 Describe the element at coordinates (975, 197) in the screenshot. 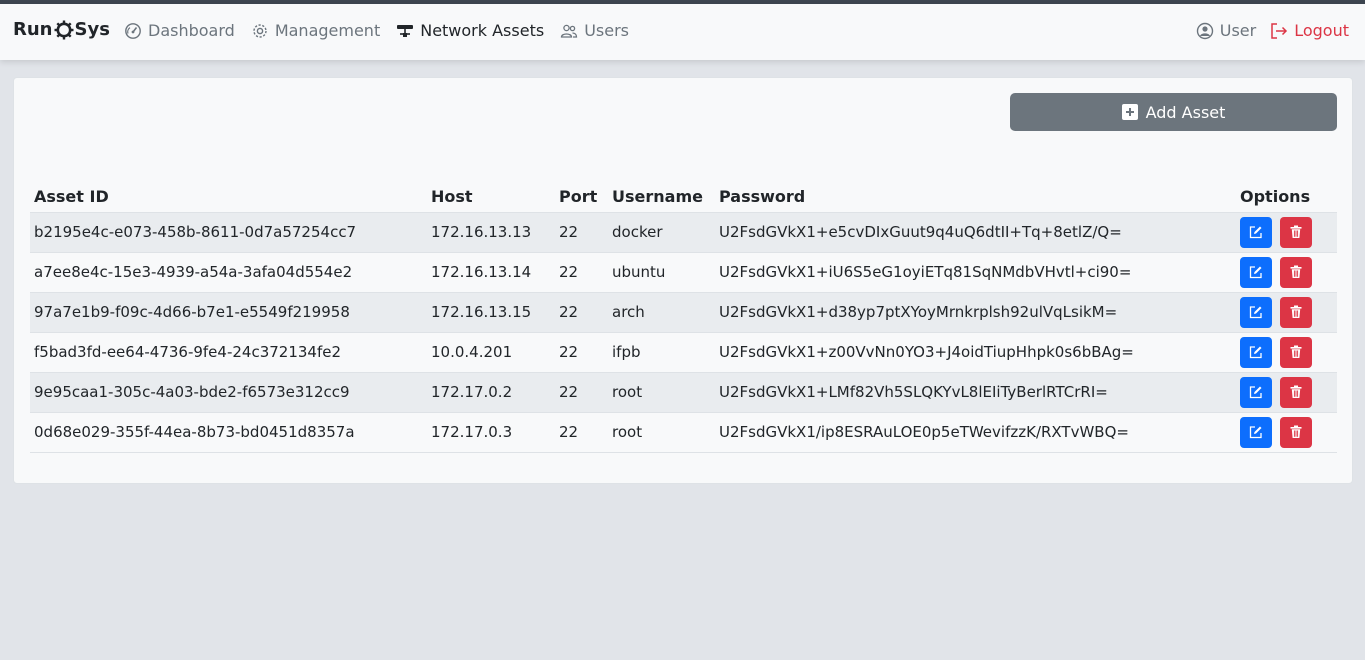

I see `column-header-password: Password` at that location.